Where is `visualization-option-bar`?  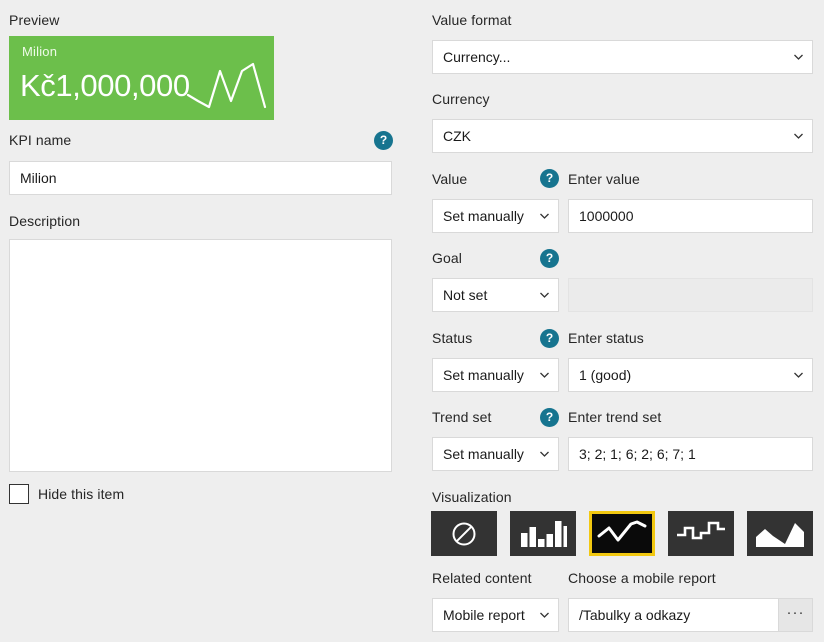
visualization-option-bar is located at coordinates (543, 533).